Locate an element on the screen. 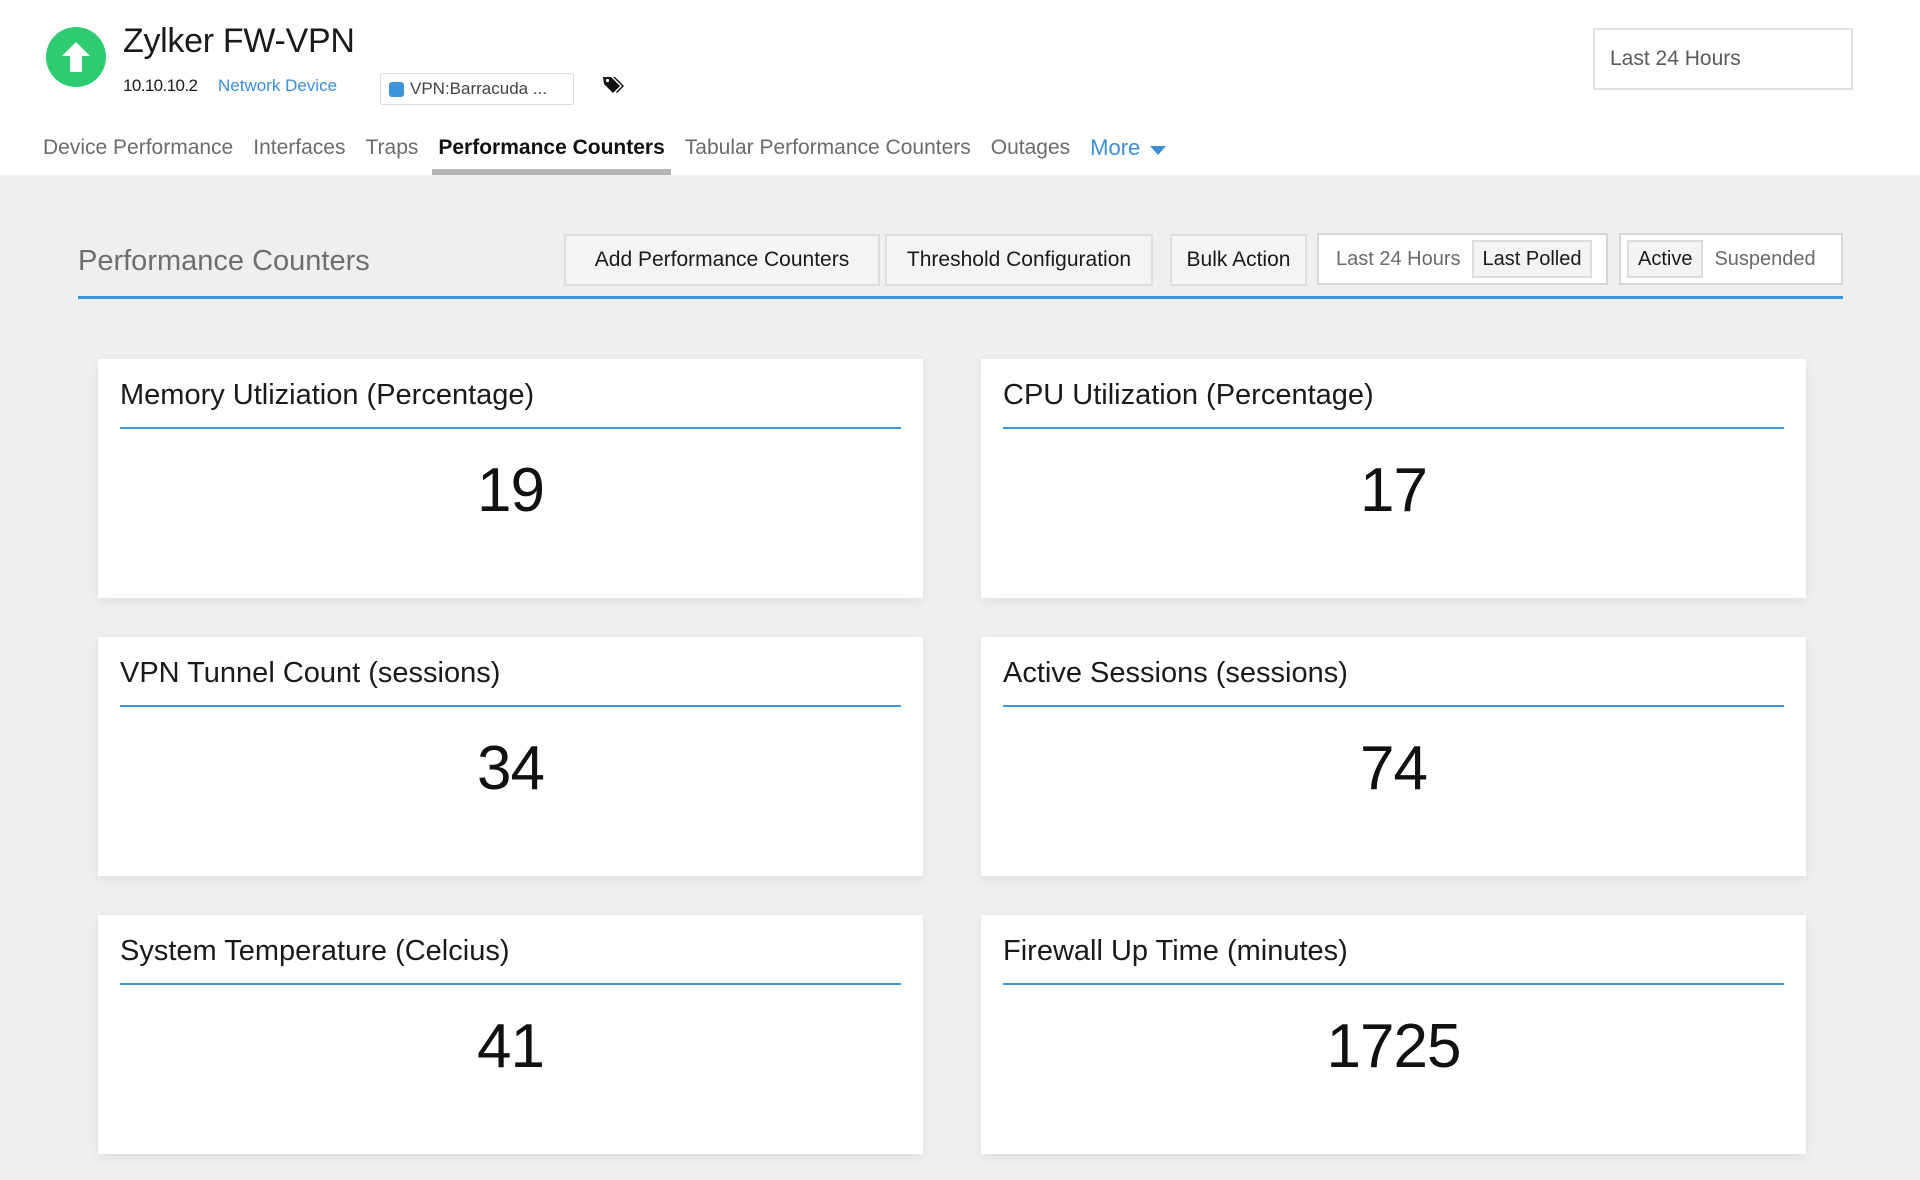 This screenshot has height=1180, width=1920. add-performance-counters-button: Add Performance Counters is located at coordinates (722, 260).